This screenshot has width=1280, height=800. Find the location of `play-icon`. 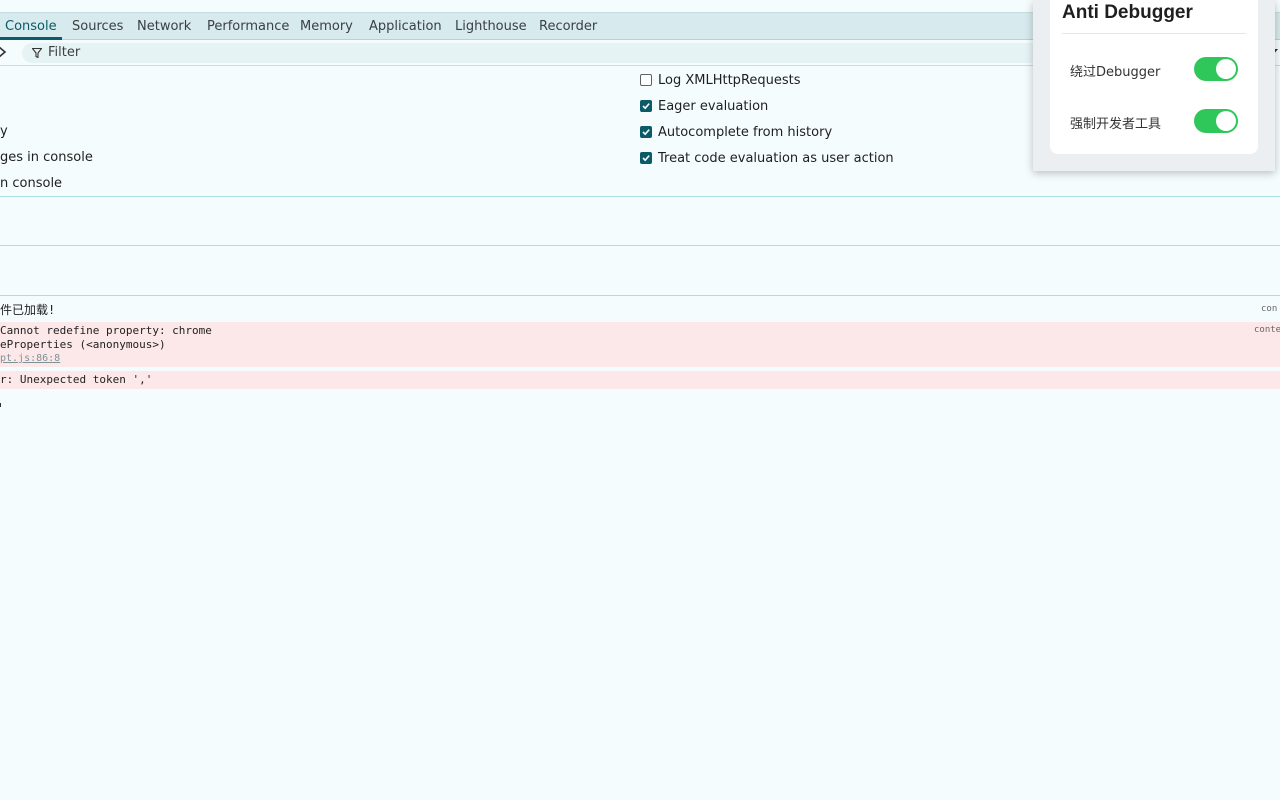

play-icon is located at coordinates (4, 52).